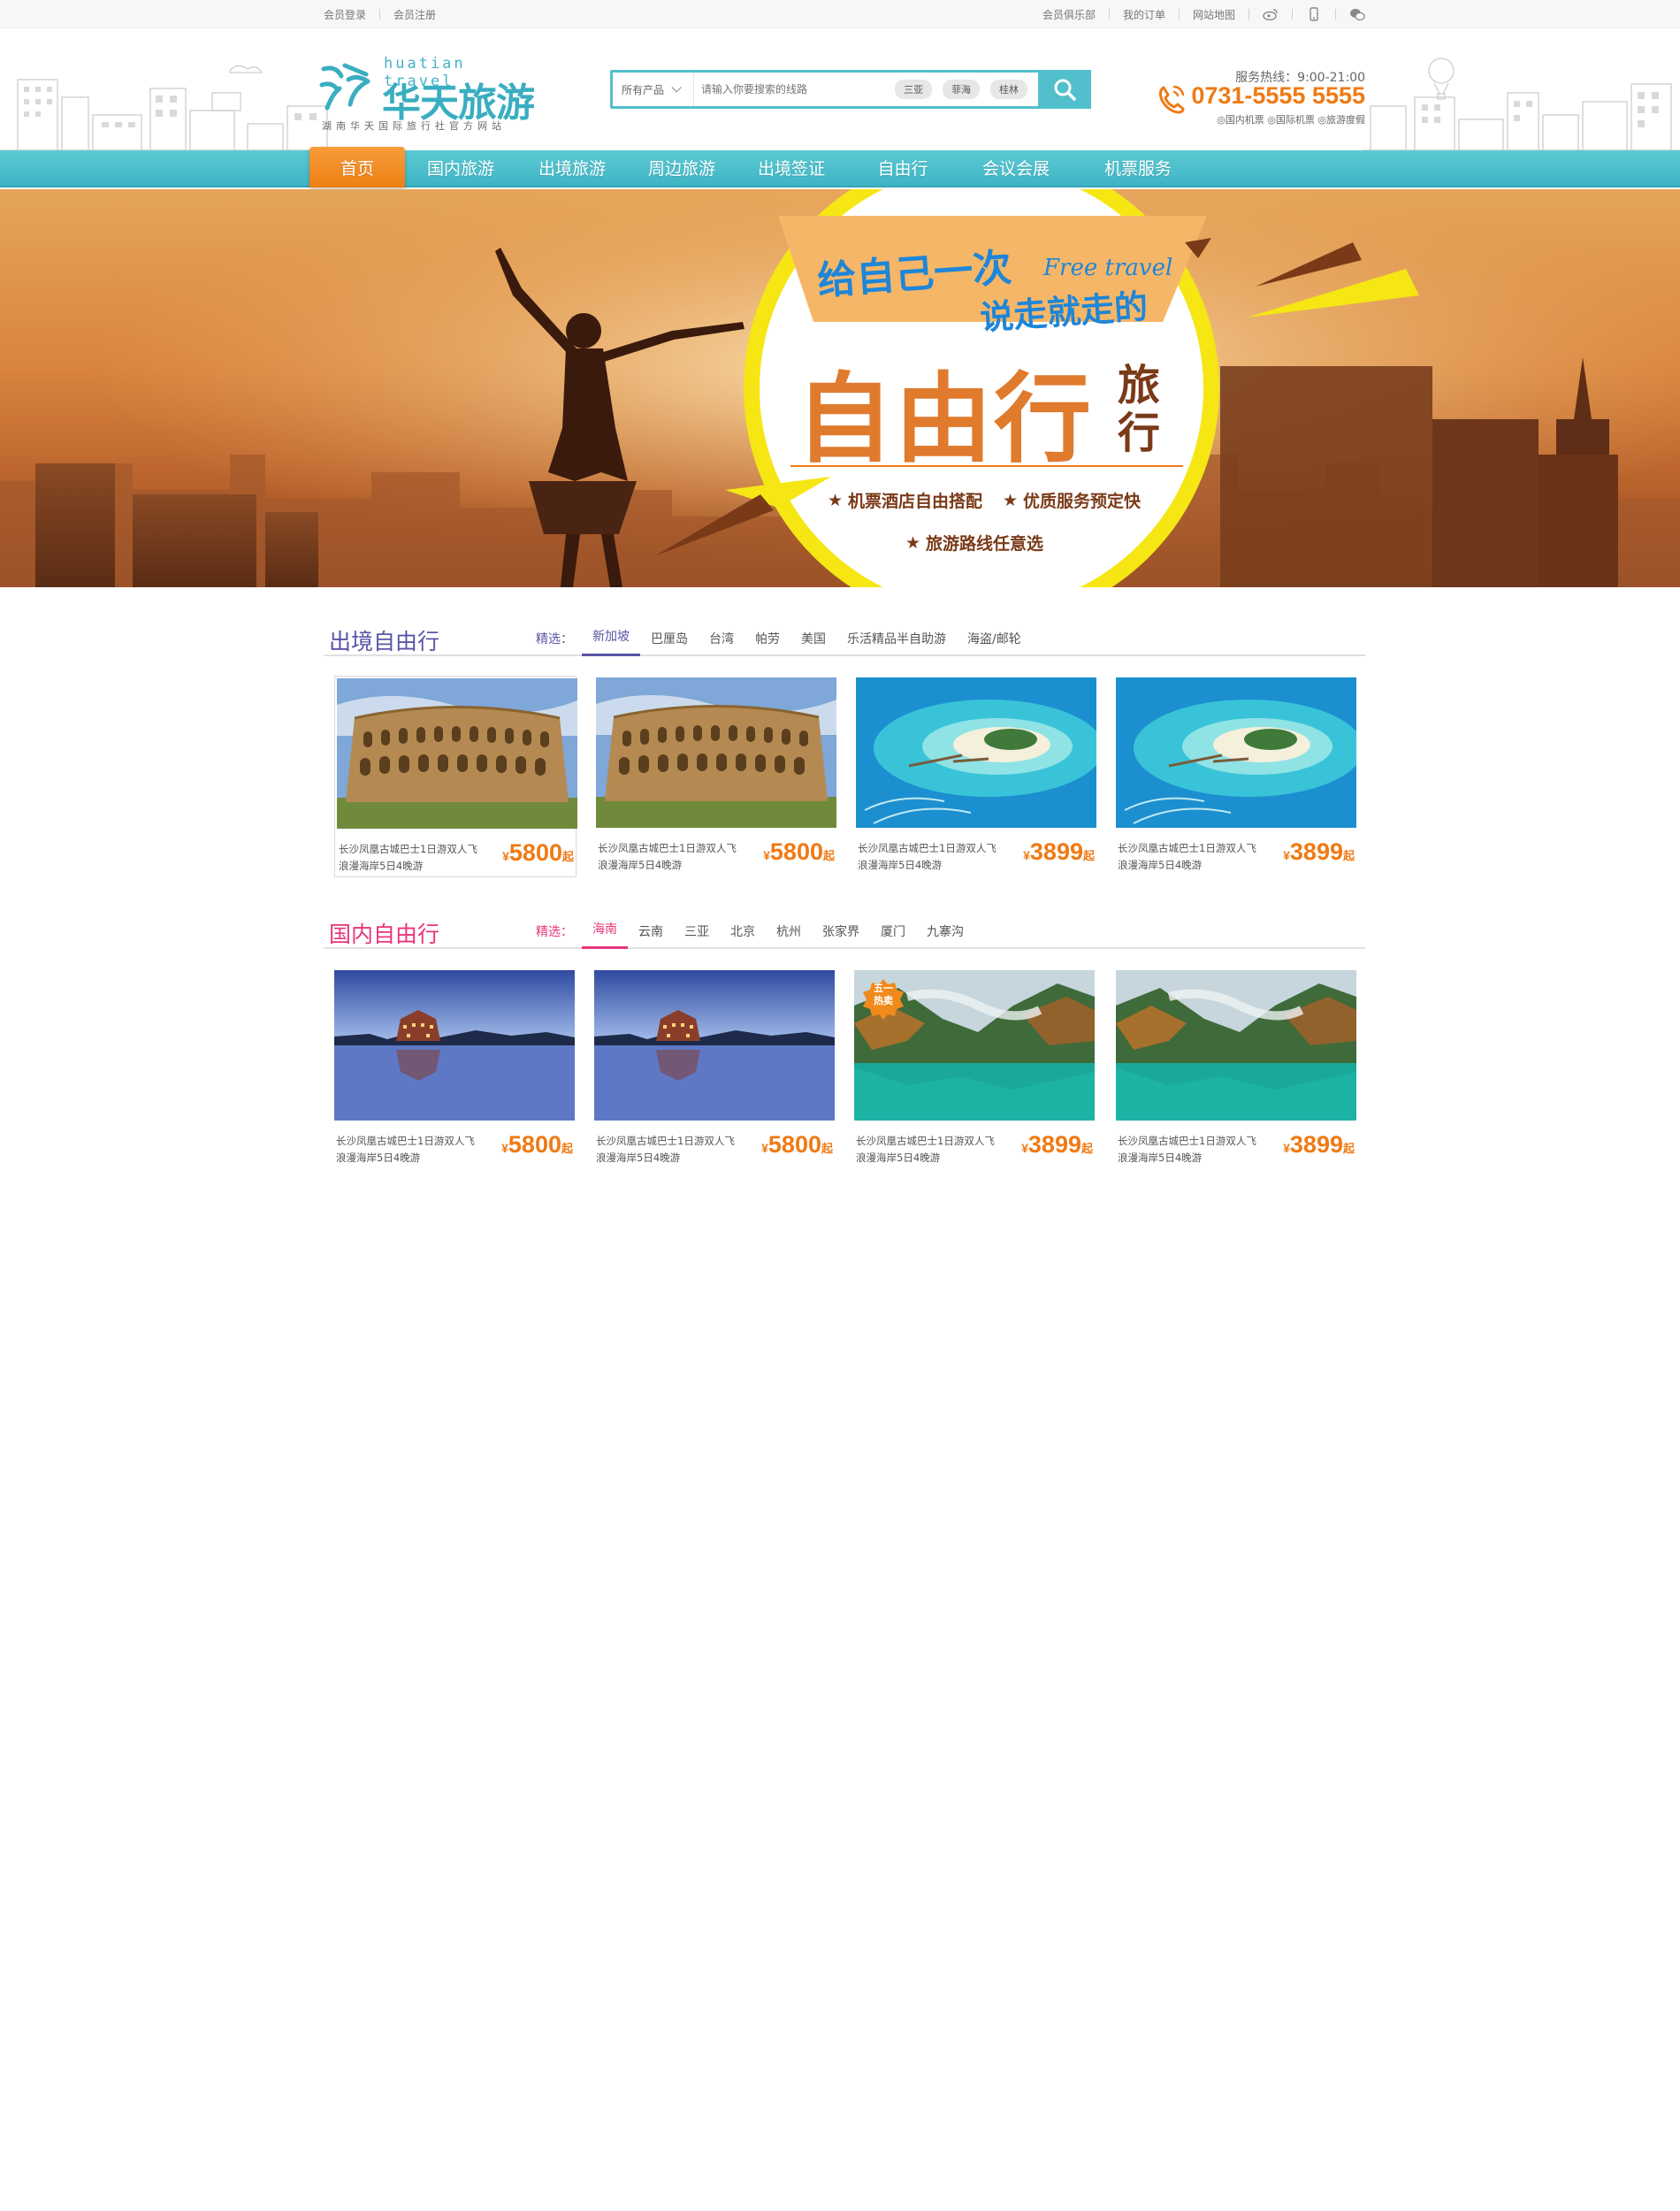 This screenshot has width=1680, height=2211. Describe the element at coordinates (1008, 89) in the screenshot. I see `search-tag-guilin: 桂林` at that location.